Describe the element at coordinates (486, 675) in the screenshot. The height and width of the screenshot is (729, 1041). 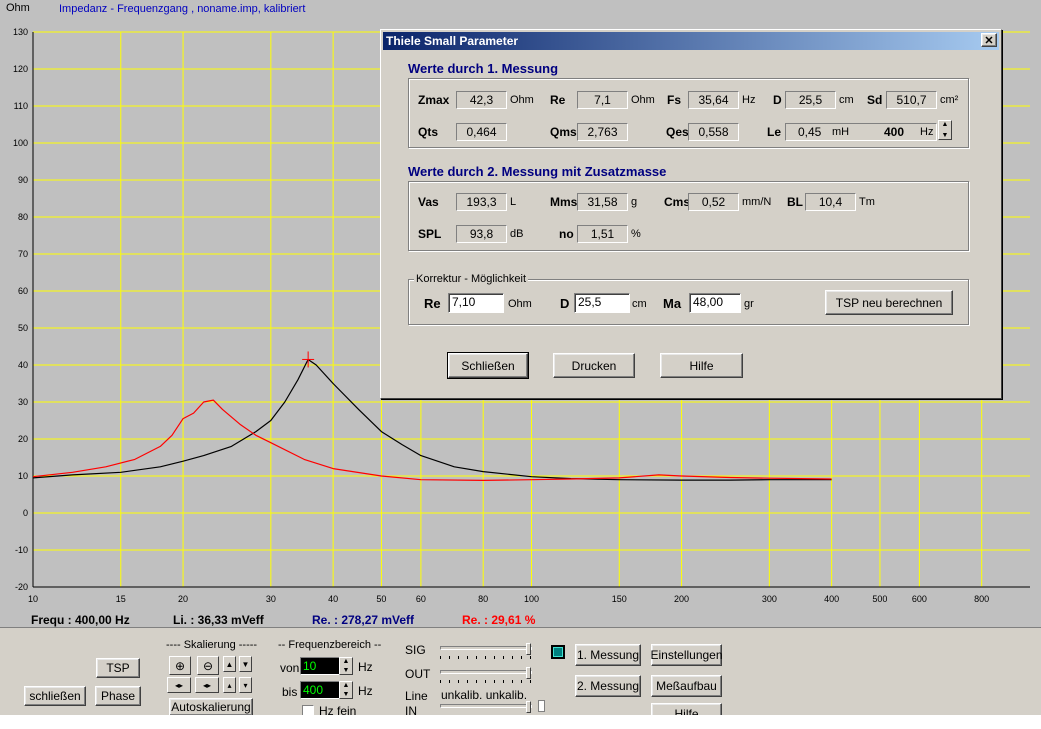
I see `out-slider` at that location.